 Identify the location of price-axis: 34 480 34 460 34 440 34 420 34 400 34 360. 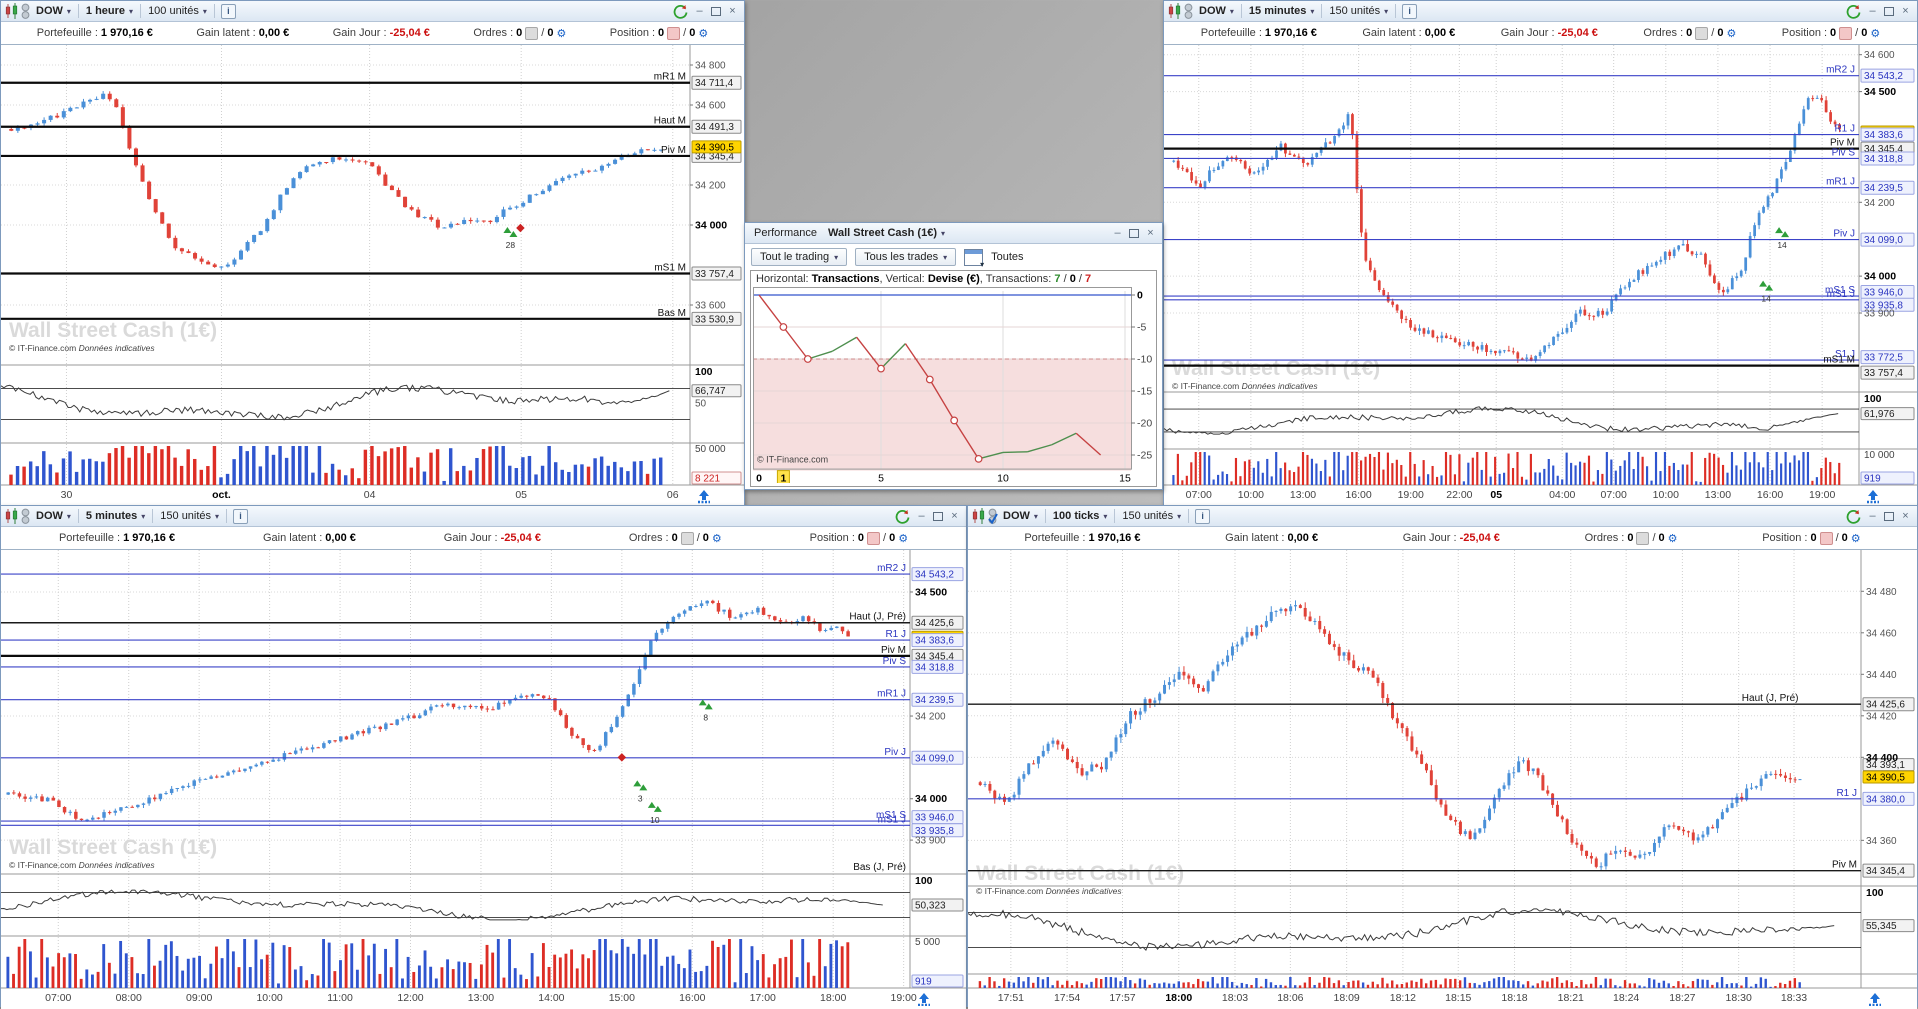
(1879, 717).